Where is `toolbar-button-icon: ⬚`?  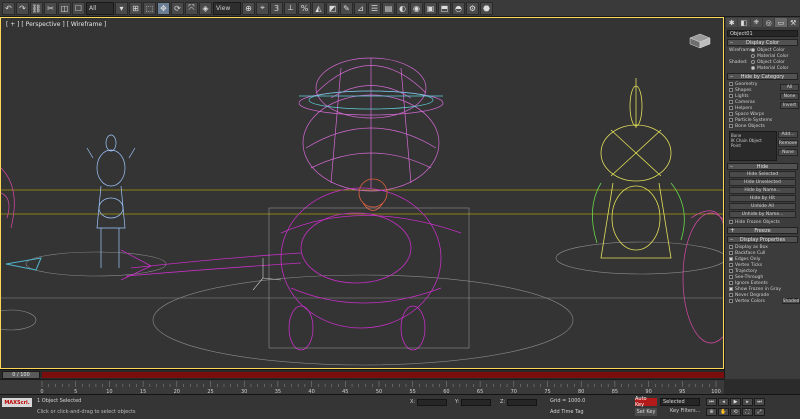
toolbar-button-icon: ⬚ is located at coordinates (149, 8).